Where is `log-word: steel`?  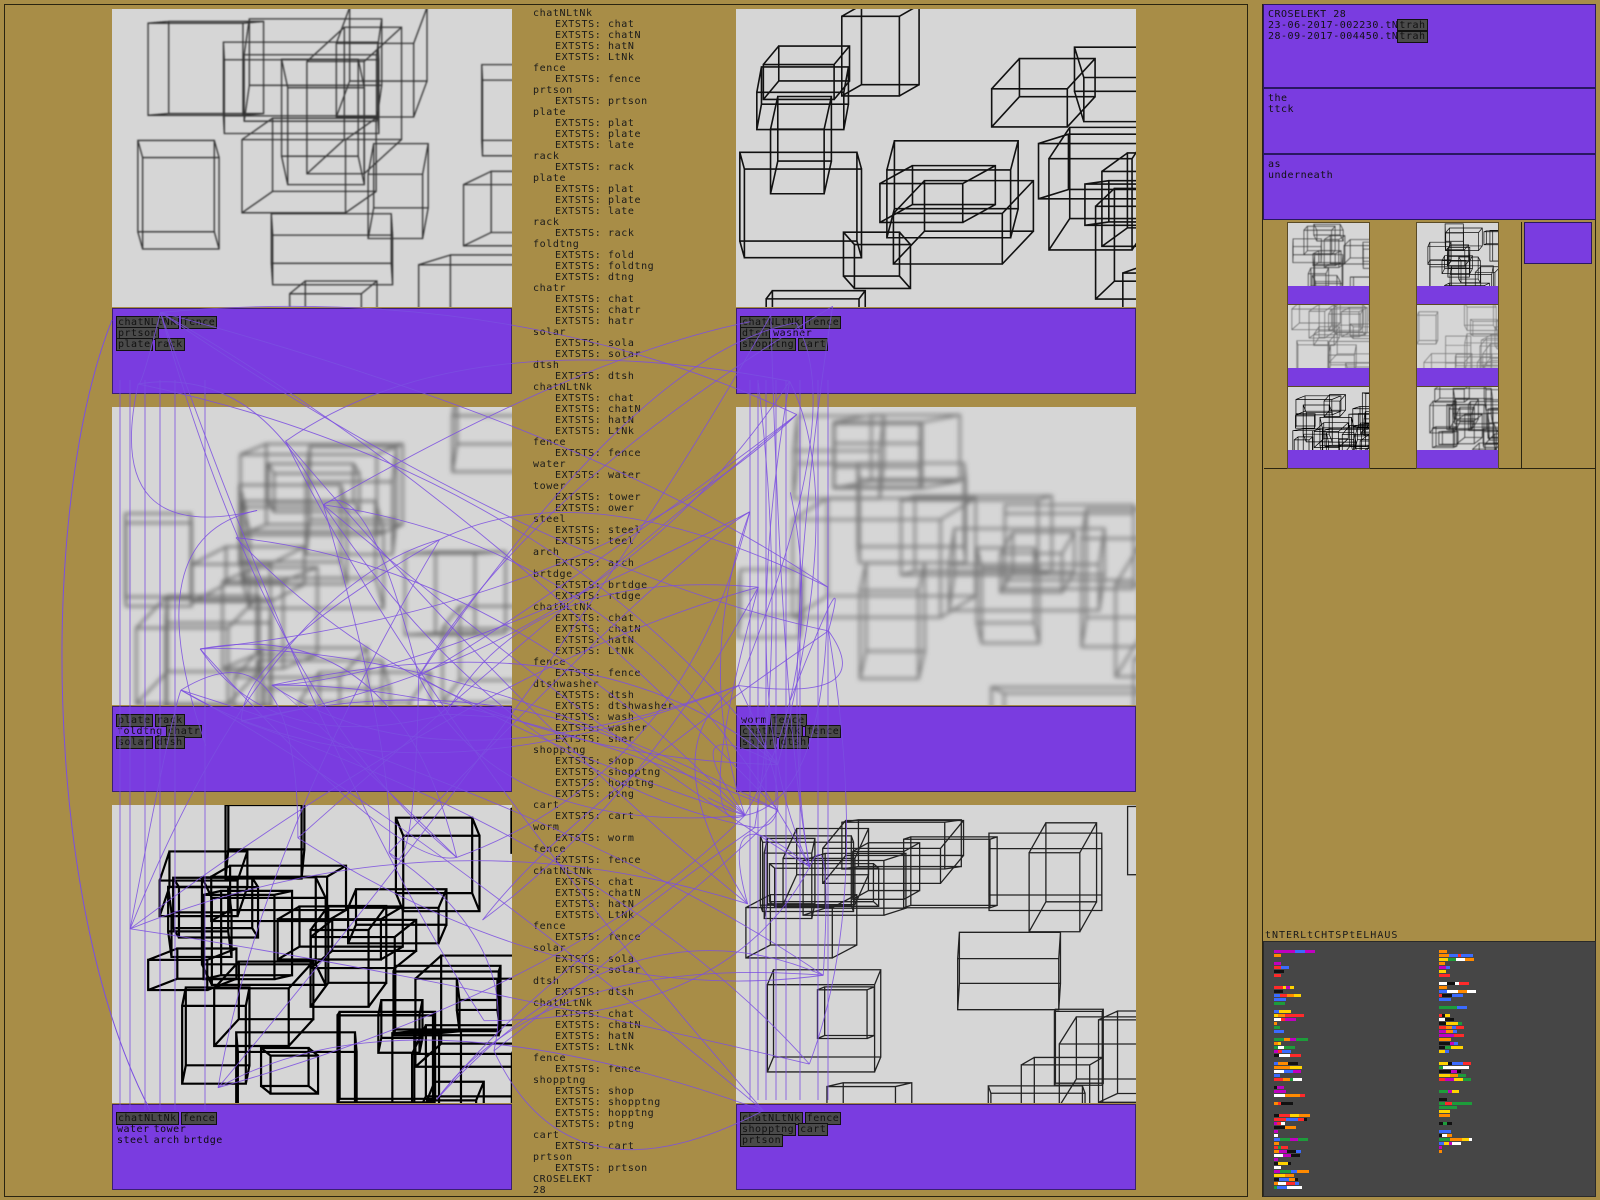 log-word: steel is located at coordinates (550, 519).